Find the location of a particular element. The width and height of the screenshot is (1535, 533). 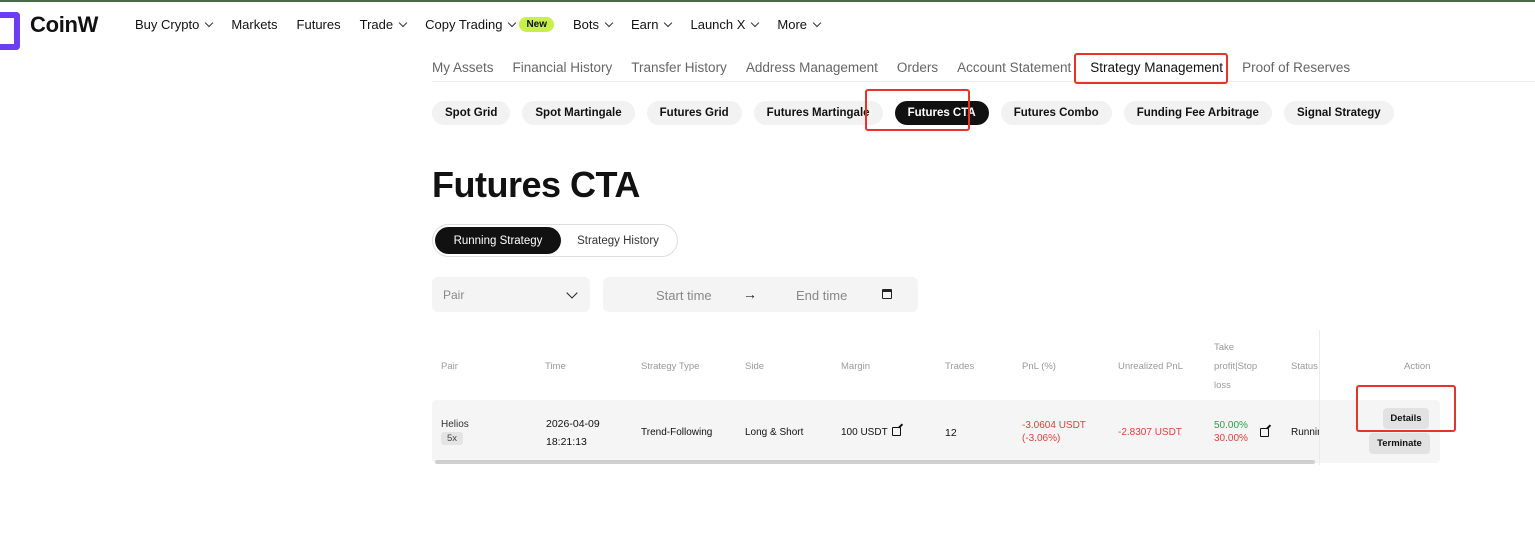

col-header-unrealized-pnl: Unrealized PnL is located at coordinates (1150, 366).